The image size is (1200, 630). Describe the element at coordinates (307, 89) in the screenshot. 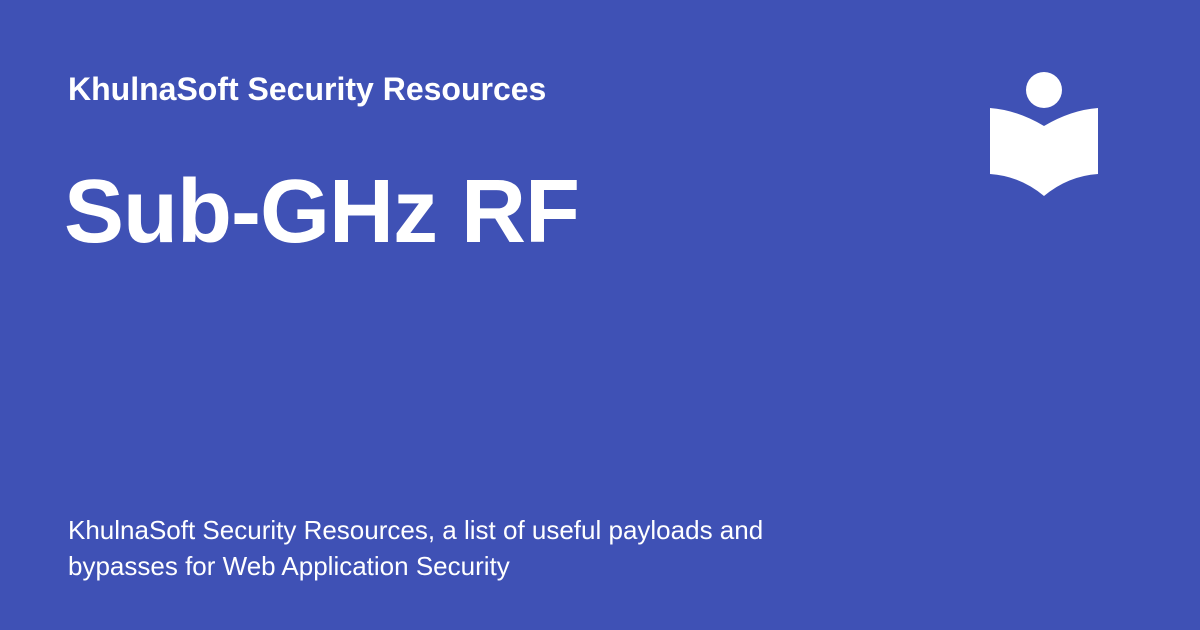

I see `site-name: KhulnaSoft Security Resources` at that location.